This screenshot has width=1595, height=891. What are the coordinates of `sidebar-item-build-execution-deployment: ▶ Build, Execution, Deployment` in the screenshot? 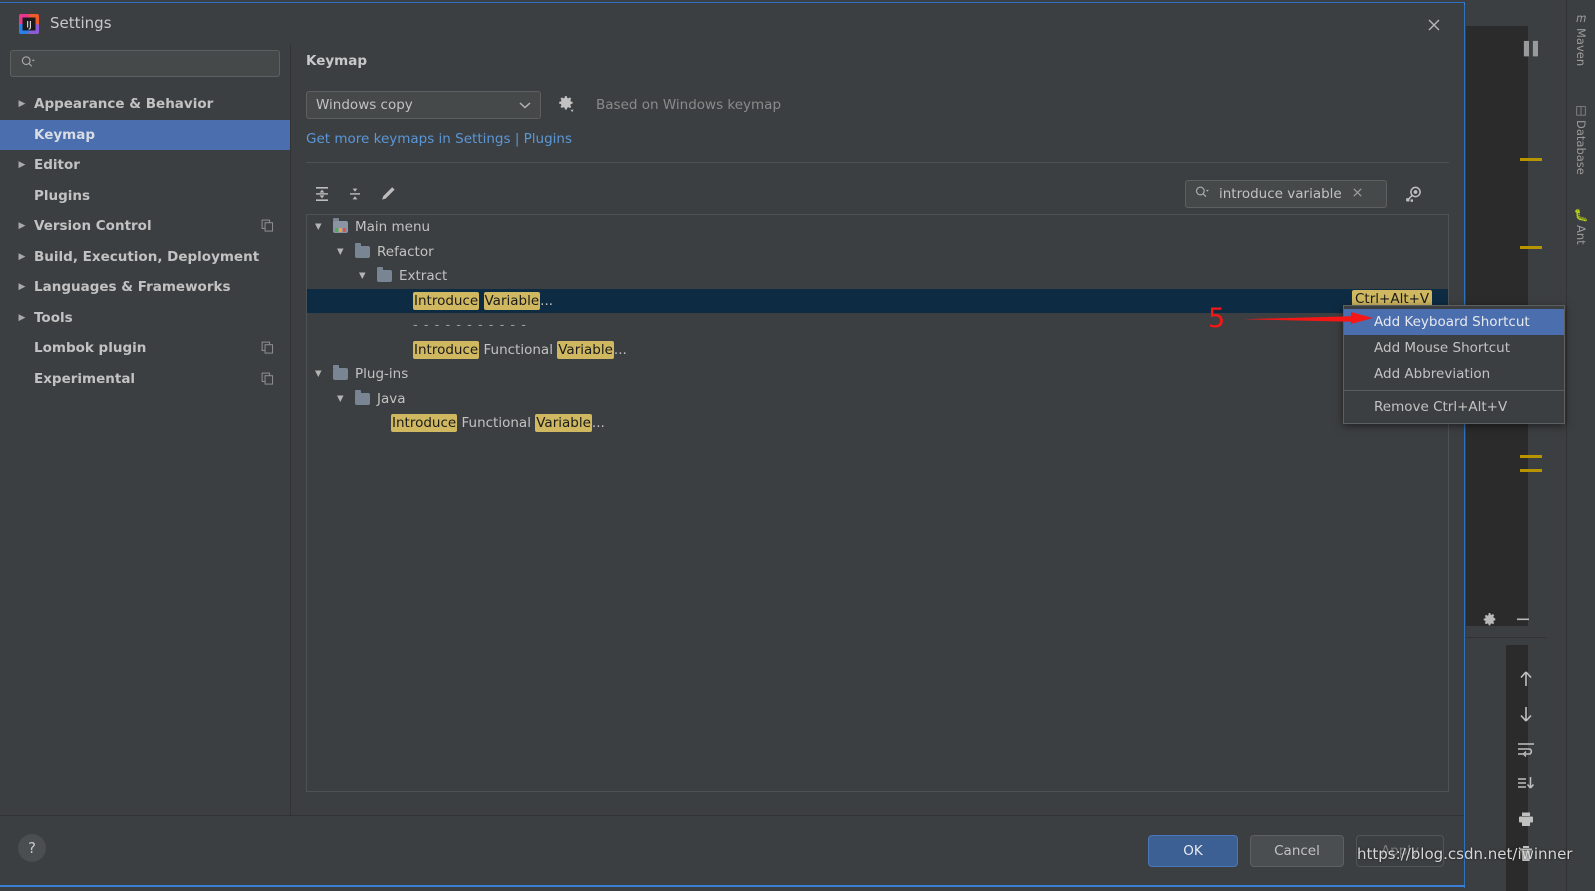 It's located at (145, 257).